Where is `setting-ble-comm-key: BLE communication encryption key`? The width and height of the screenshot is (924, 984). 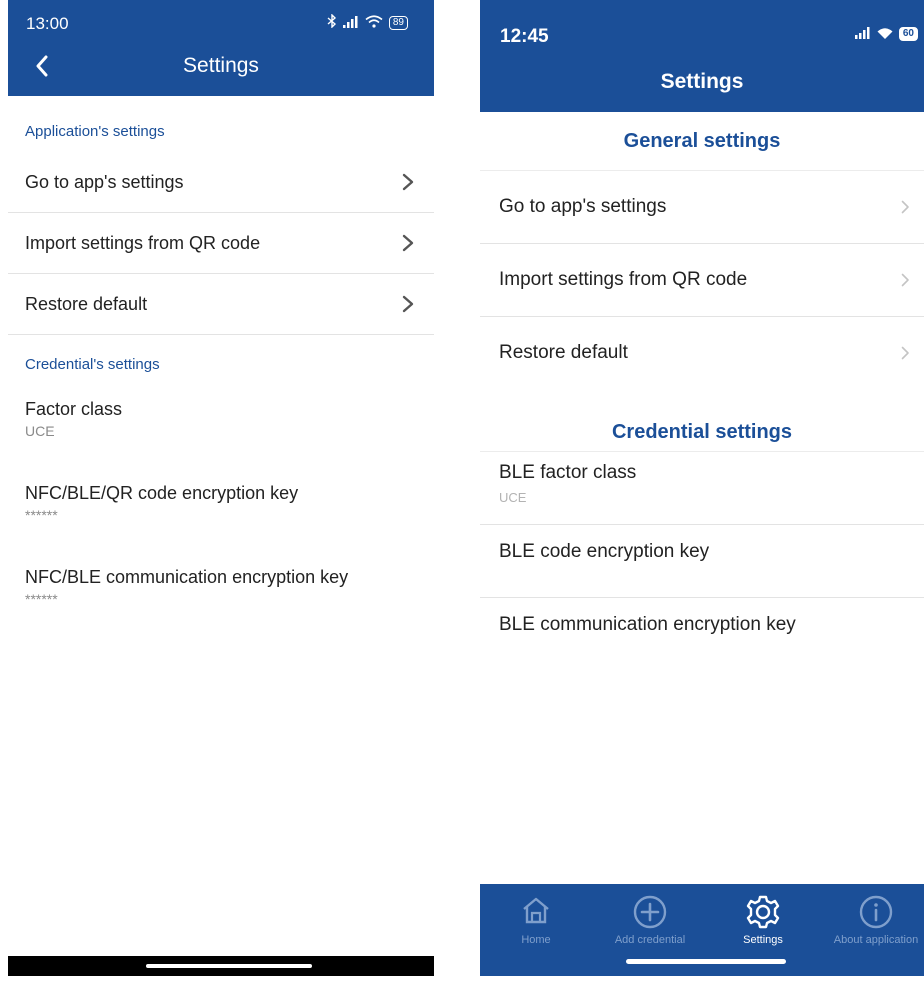 setting-ble-comm-key: BLE communication encryption key is located at coordinates (702, 634).